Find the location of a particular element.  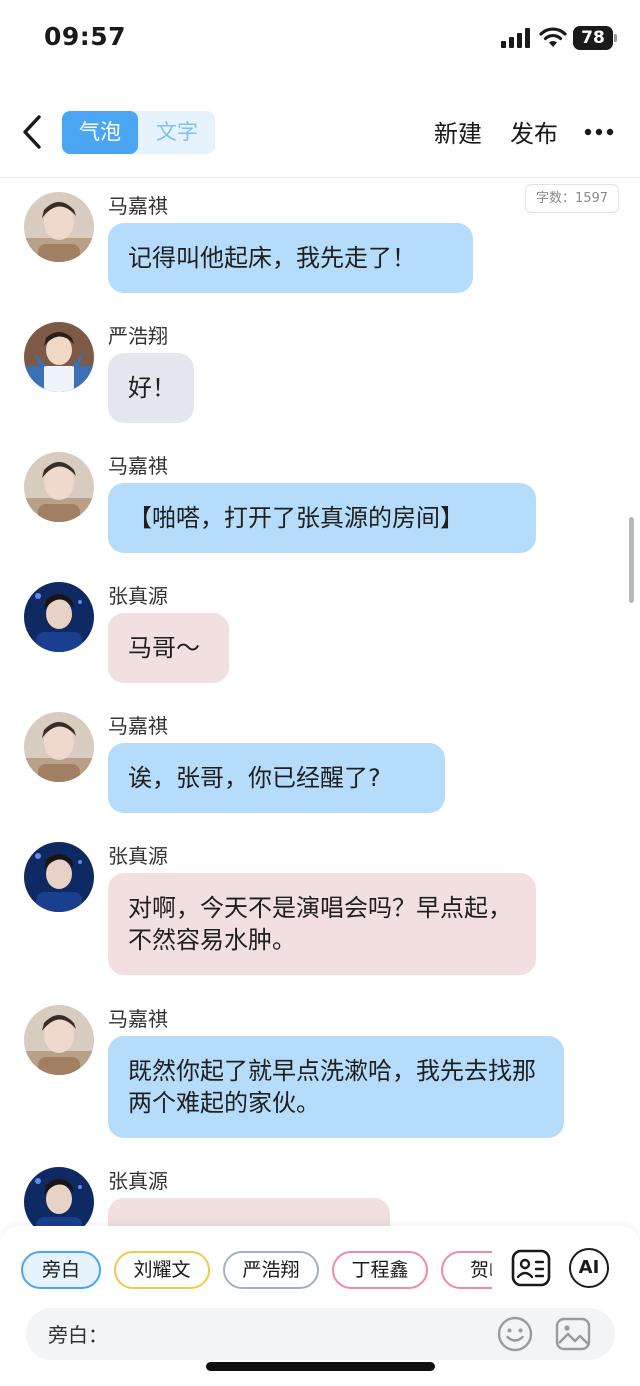

message-bubble: 好！ is located at coordinates (151, 388).